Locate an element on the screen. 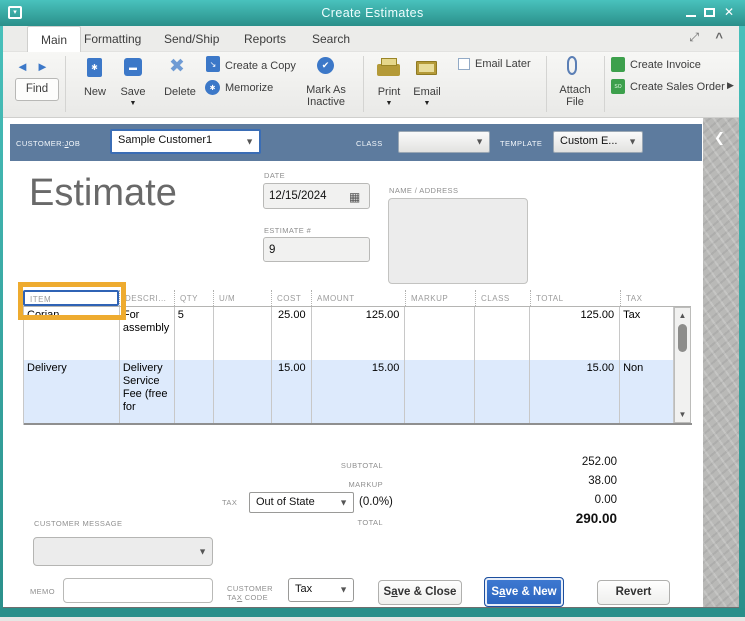 Image resolution: width=745 pixels, height=621 pixels. cell-item: Delivery is located at coordinates (72, 391).